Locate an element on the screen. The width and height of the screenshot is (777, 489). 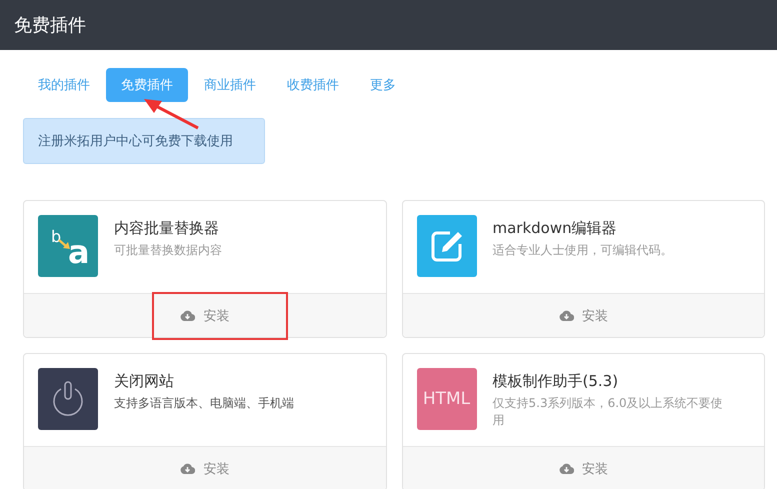
plugin-icon: HTML is located at coordinates (446, 399).